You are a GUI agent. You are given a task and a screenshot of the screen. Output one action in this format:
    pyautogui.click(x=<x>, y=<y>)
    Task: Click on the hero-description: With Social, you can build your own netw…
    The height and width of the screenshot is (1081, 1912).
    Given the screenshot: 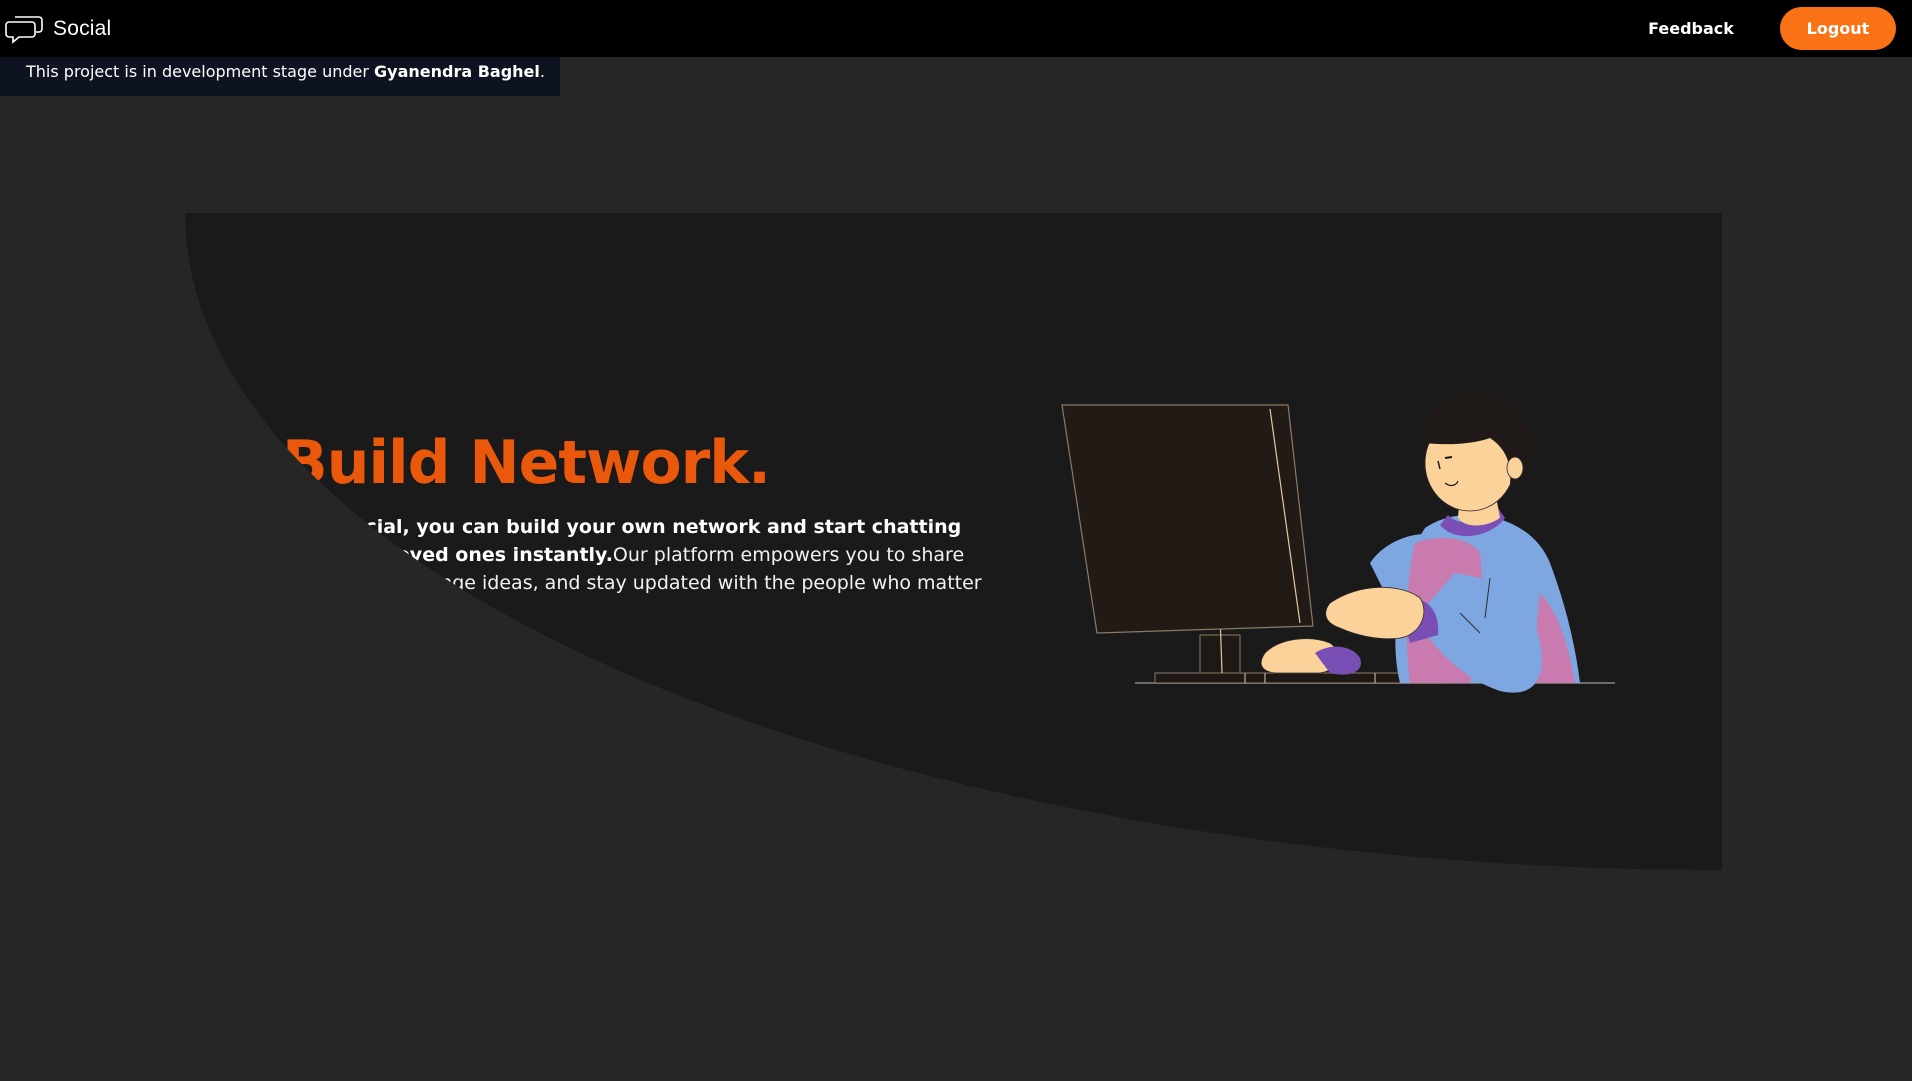 What is the action you would take?
    pyautogui.click(x=632, y=569)
    